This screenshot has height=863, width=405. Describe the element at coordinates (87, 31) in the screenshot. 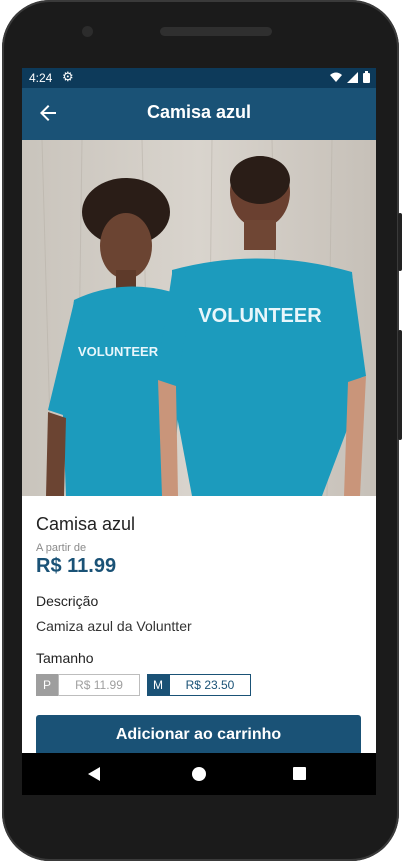

I see `front-camera` at that location.